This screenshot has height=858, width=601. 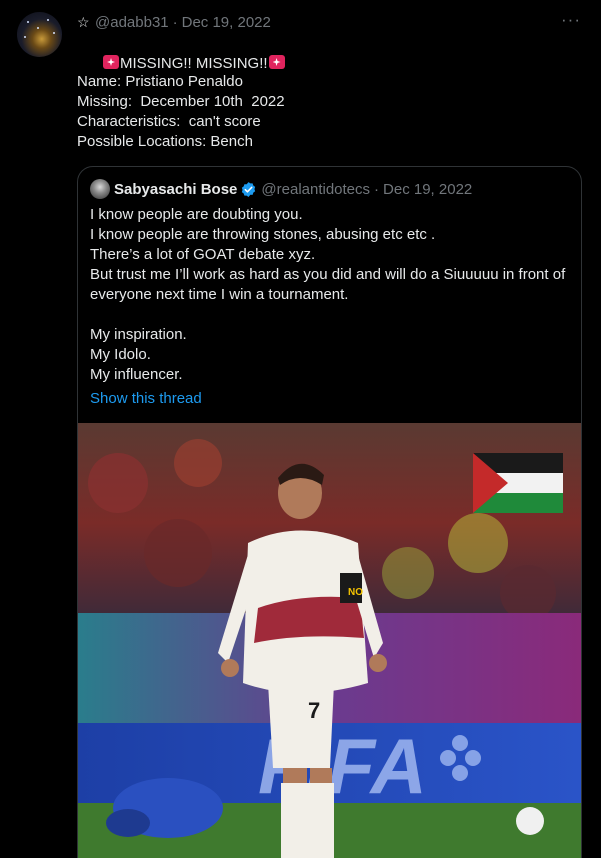 I want to click on quoted-line: My Idolo., so click(x=120, y=354).